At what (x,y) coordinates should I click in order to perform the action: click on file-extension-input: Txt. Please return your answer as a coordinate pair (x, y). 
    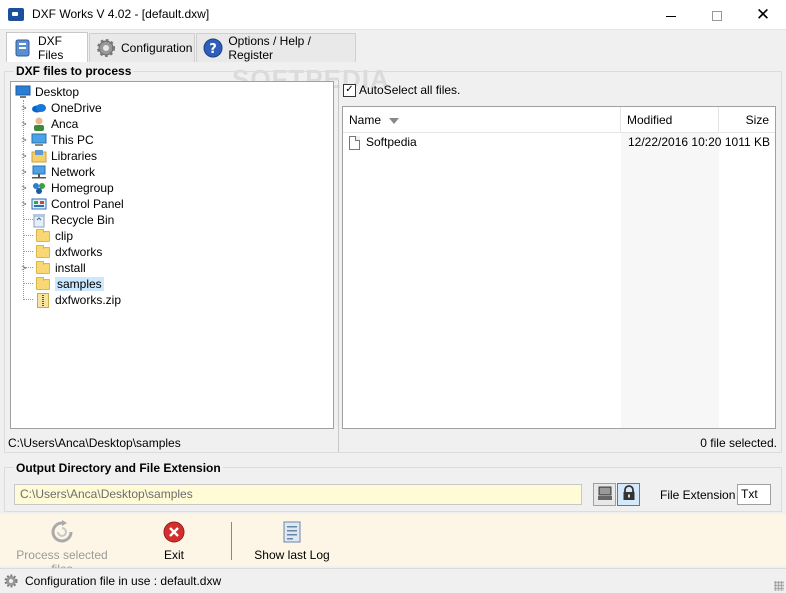
    Looking at the image, I should click on (754, 494).